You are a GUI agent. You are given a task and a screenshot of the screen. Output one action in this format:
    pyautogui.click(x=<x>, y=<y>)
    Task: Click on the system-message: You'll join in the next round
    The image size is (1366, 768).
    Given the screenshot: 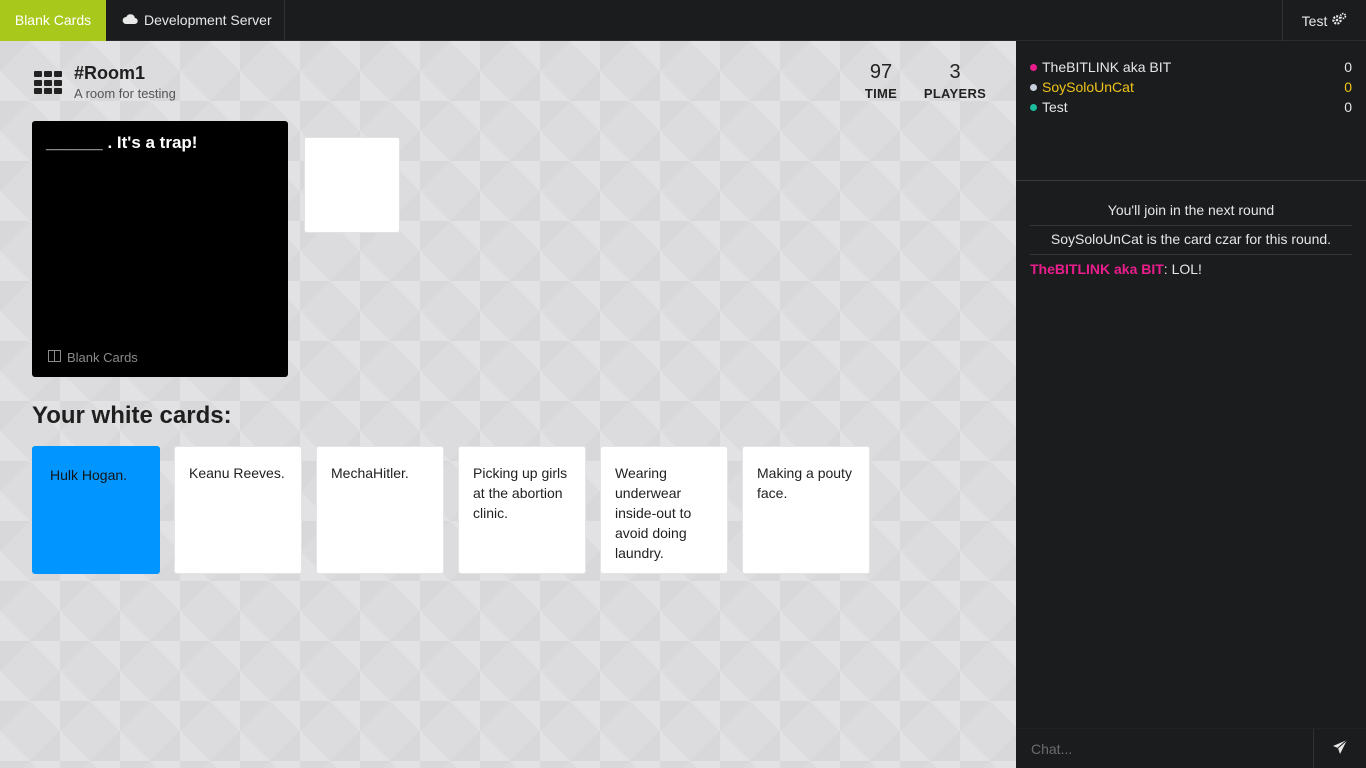 What is the action you would take?
    pyautogui.click(x=1191, y=211)
    